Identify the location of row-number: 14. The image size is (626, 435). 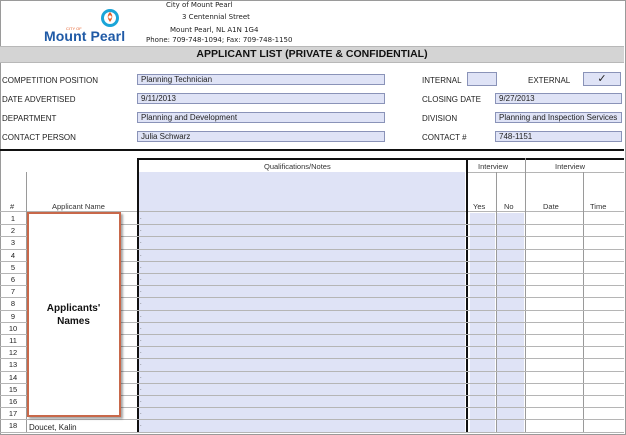
(13, 377).